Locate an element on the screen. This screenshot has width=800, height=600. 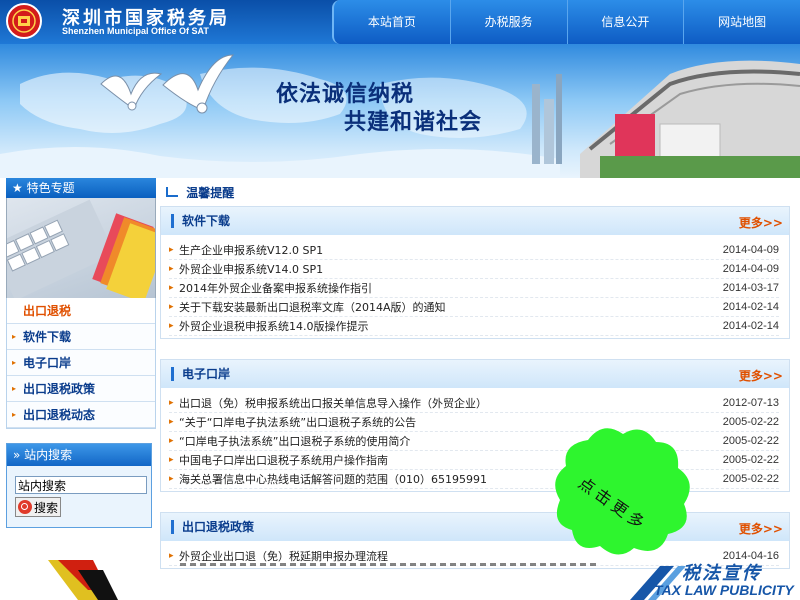
menu-item-software-download: ▸ 软件下载 is located at coordinates (81, 337).